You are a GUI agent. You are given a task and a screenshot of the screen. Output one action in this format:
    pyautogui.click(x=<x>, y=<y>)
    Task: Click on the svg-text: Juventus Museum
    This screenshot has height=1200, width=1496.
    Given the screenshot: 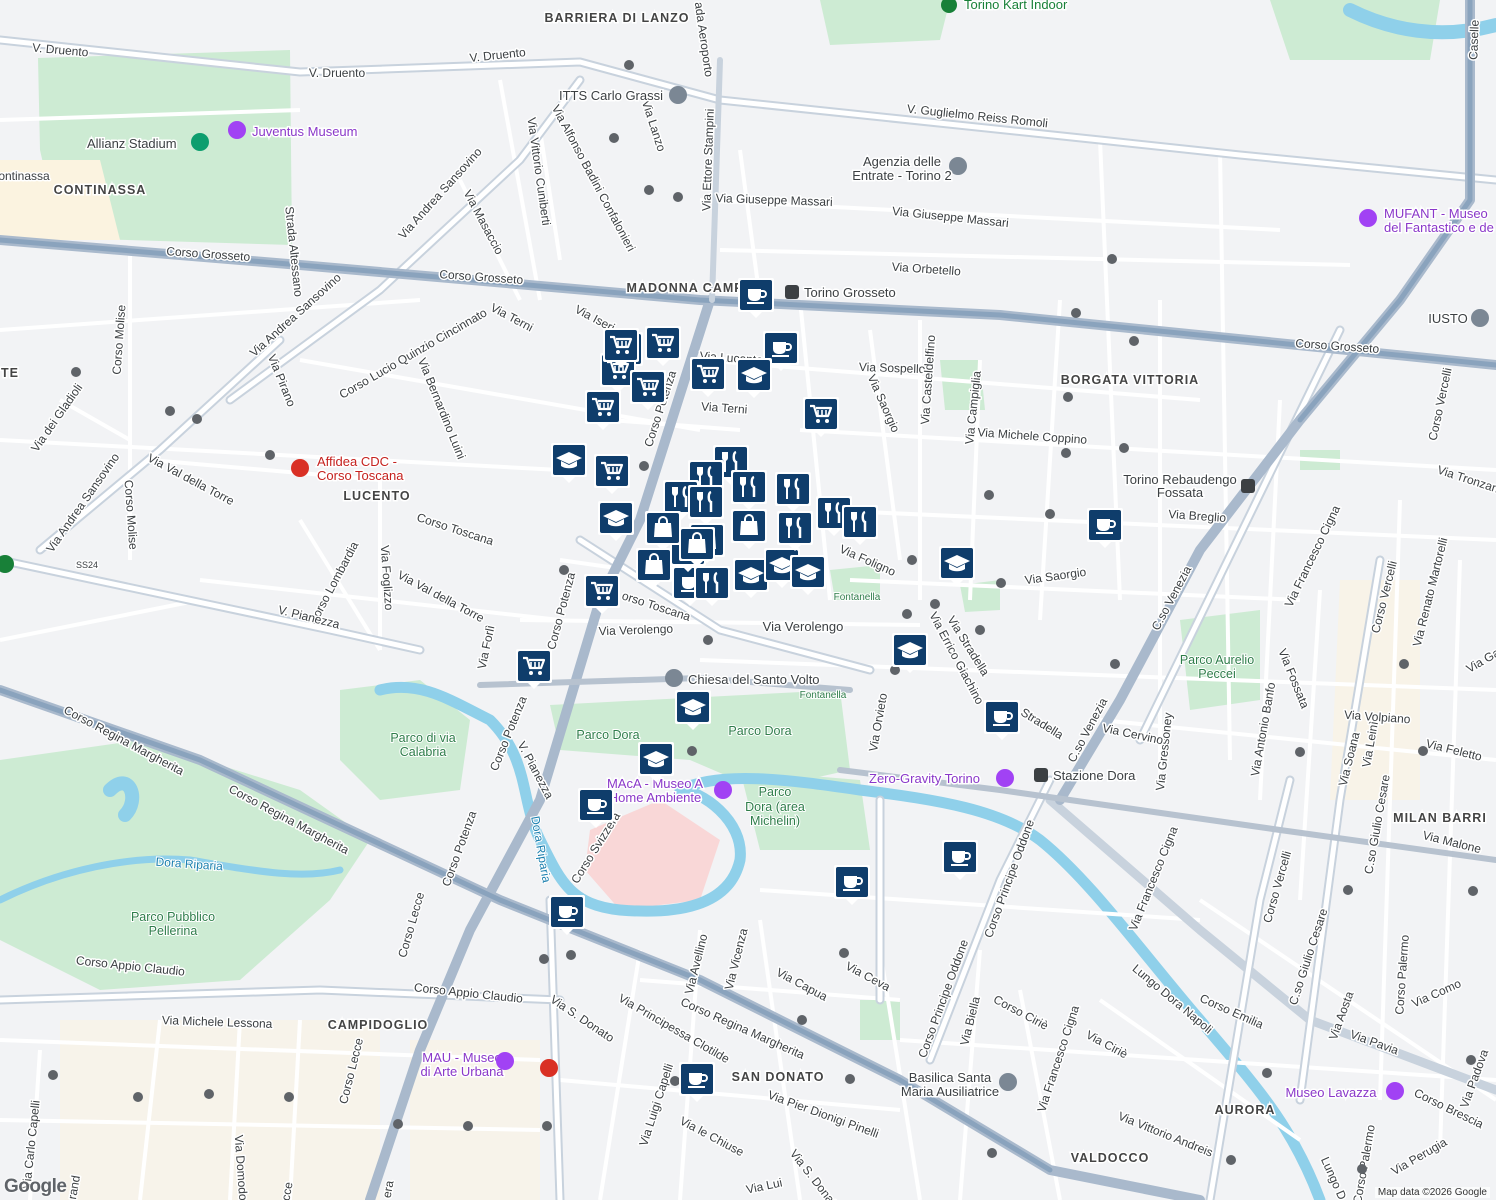 What is the action you would take?
    pyautogui.click(x=305, y=131)
    